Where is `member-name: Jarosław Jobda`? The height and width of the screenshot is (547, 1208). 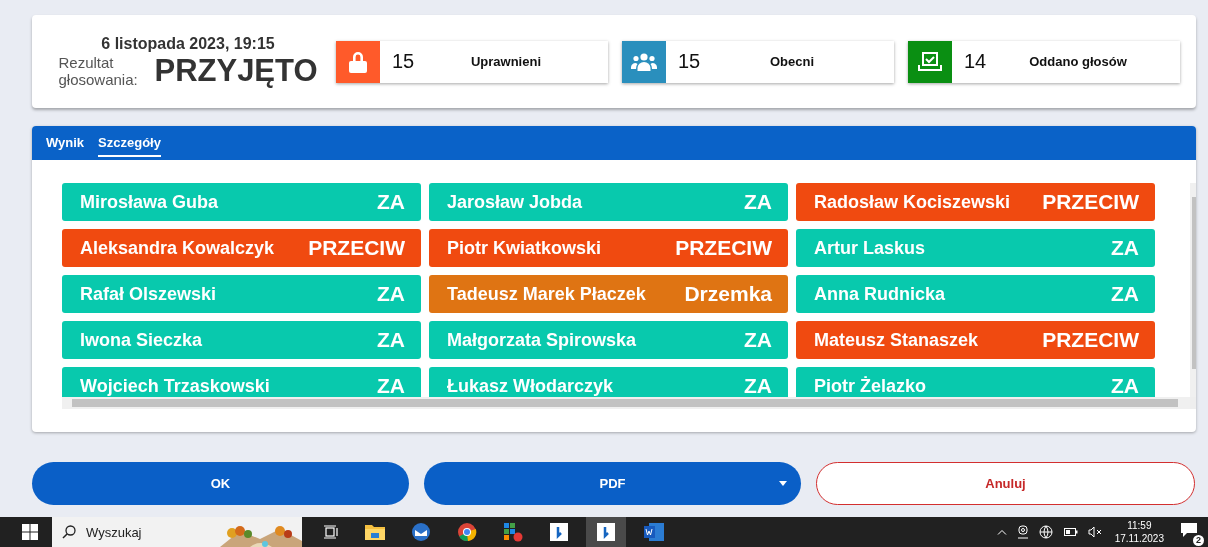
member-name: Jarosław Jobda is located at coordinates (515, 202).